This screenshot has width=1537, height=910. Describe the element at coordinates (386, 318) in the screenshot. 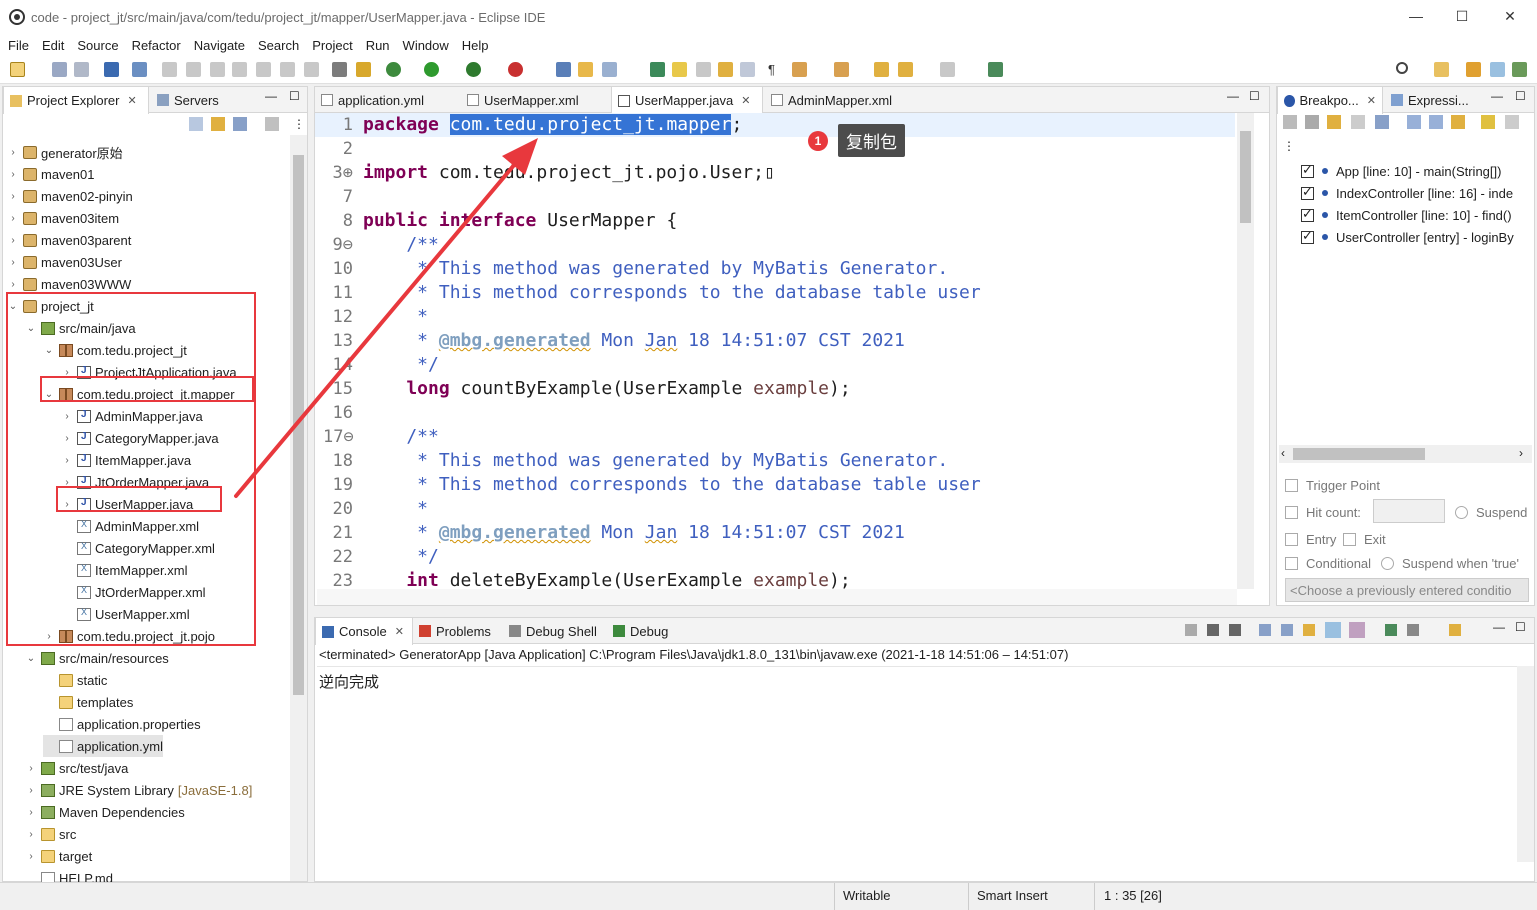

I see `annotation-arrow` at that location.